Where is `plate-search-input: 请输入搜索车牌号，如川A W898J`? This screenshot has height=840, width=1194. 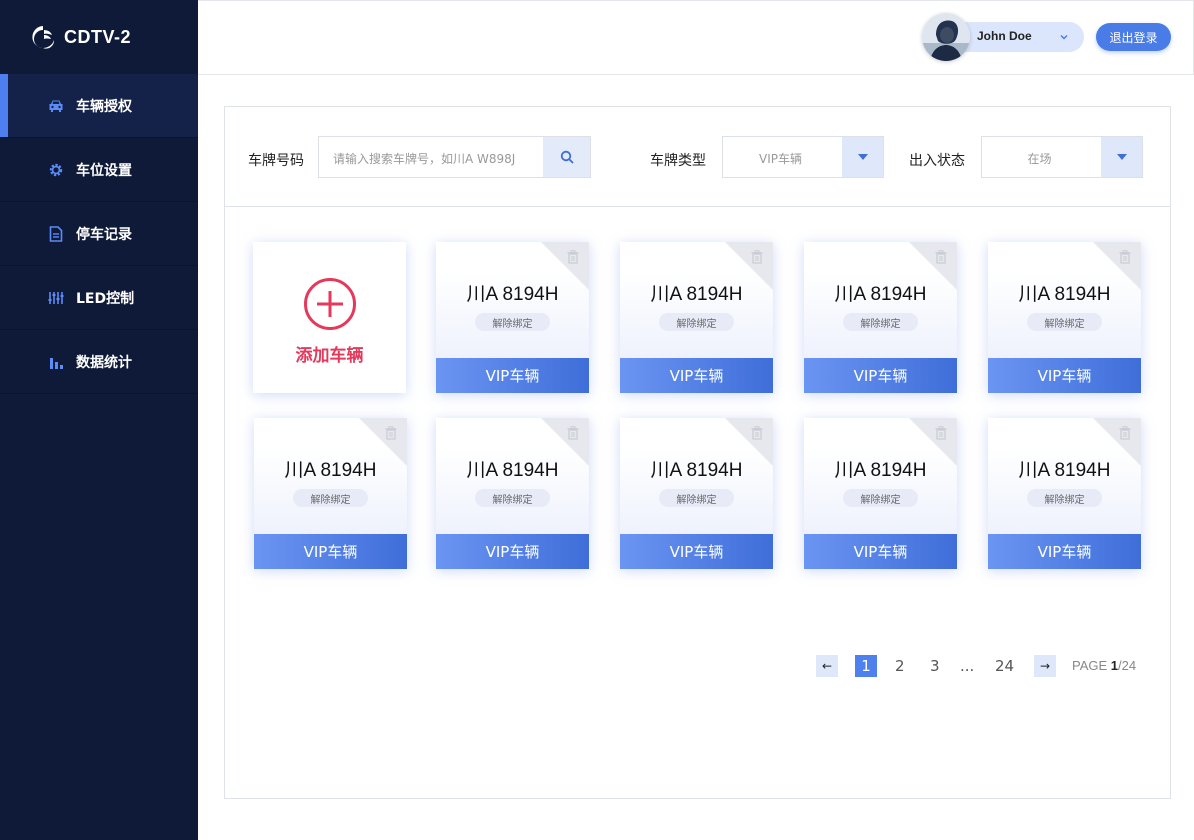 plate-search-input: 请输入搜索车牌号，如川A W898J is located at coordinates (454, 157).